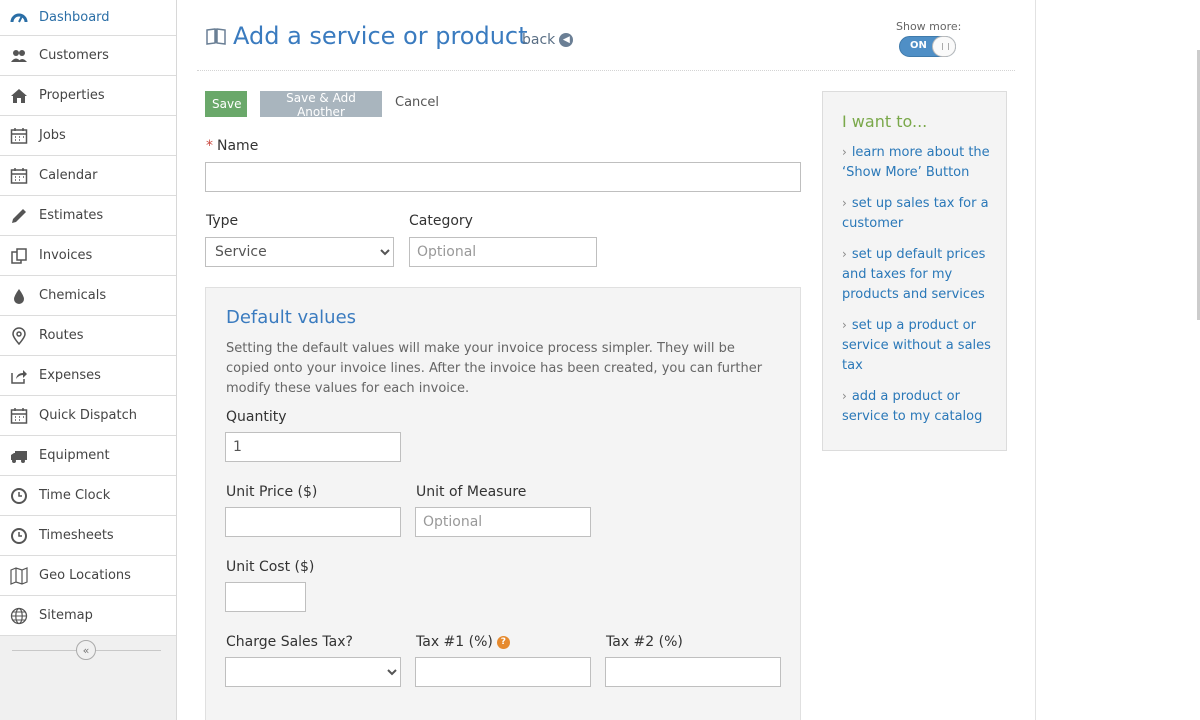 The height and width of the screenshot is (720, 1200). I want to click on sidebar-item-quick-dispatch: Quick Dispatch, so click(88, 416).